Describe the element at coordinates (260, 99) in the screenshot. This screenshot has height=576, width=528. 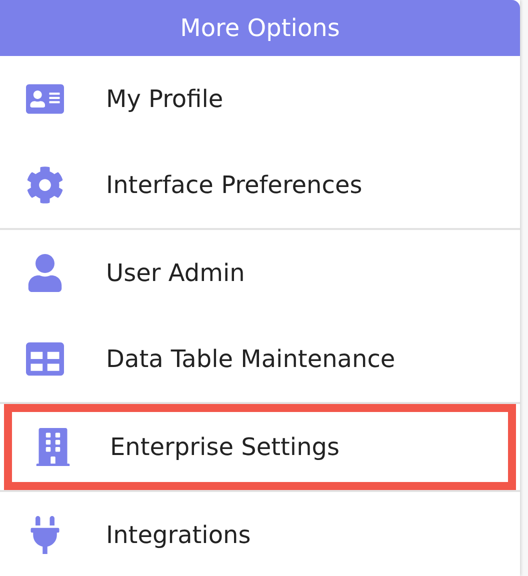
I see `menu-item: My Profile` at that location.